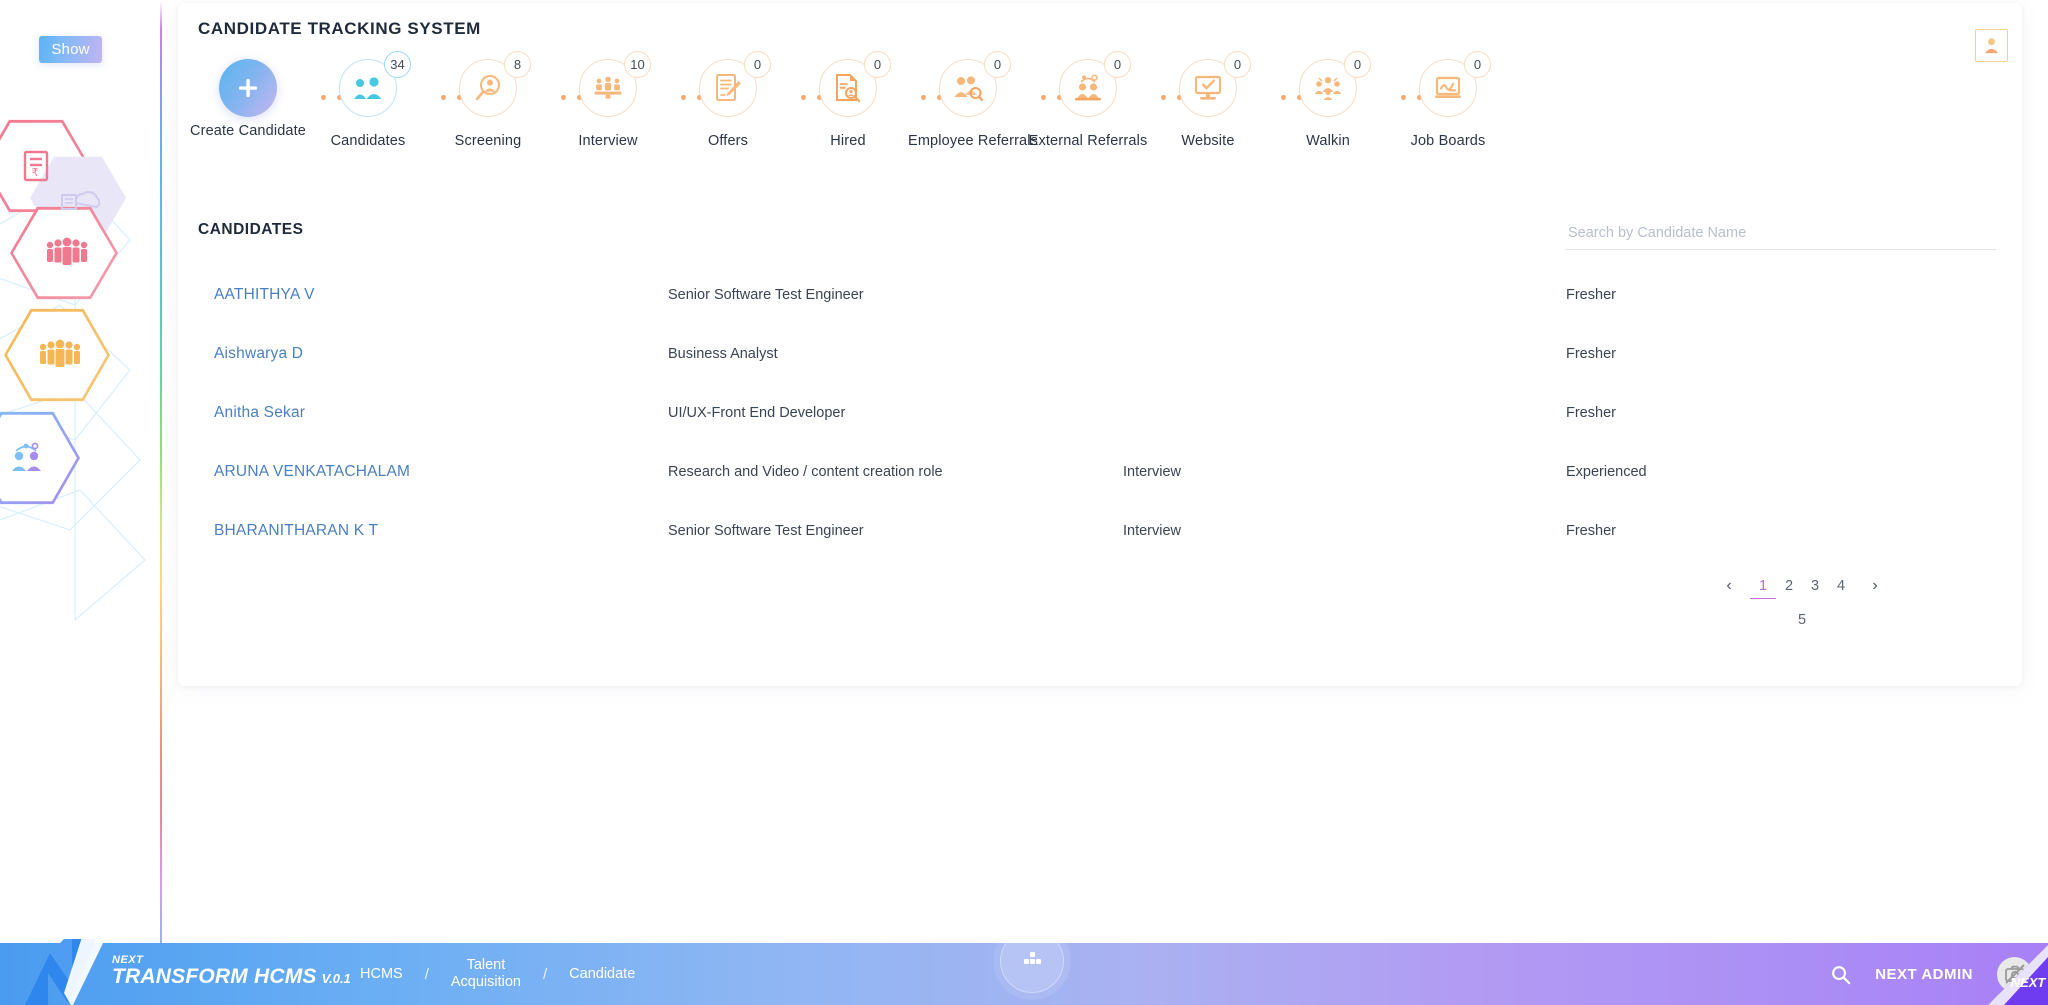  Describe the element at coordinates (766, 530) in the screenshot. I see `candidate-role: Senior Software Test Engineer` at that location.